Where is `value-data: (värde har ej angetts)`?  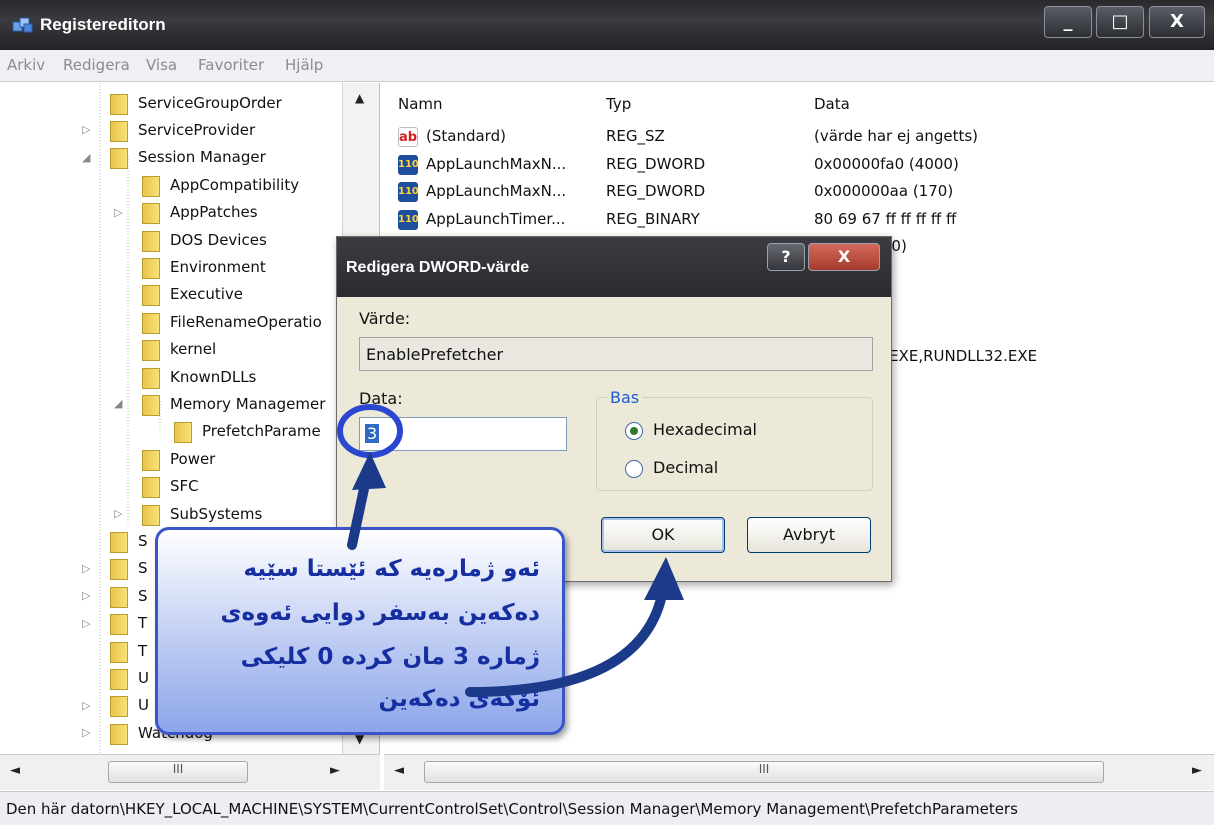
value-data: (värde har ej angetts) is located at coordinates (896, 136).